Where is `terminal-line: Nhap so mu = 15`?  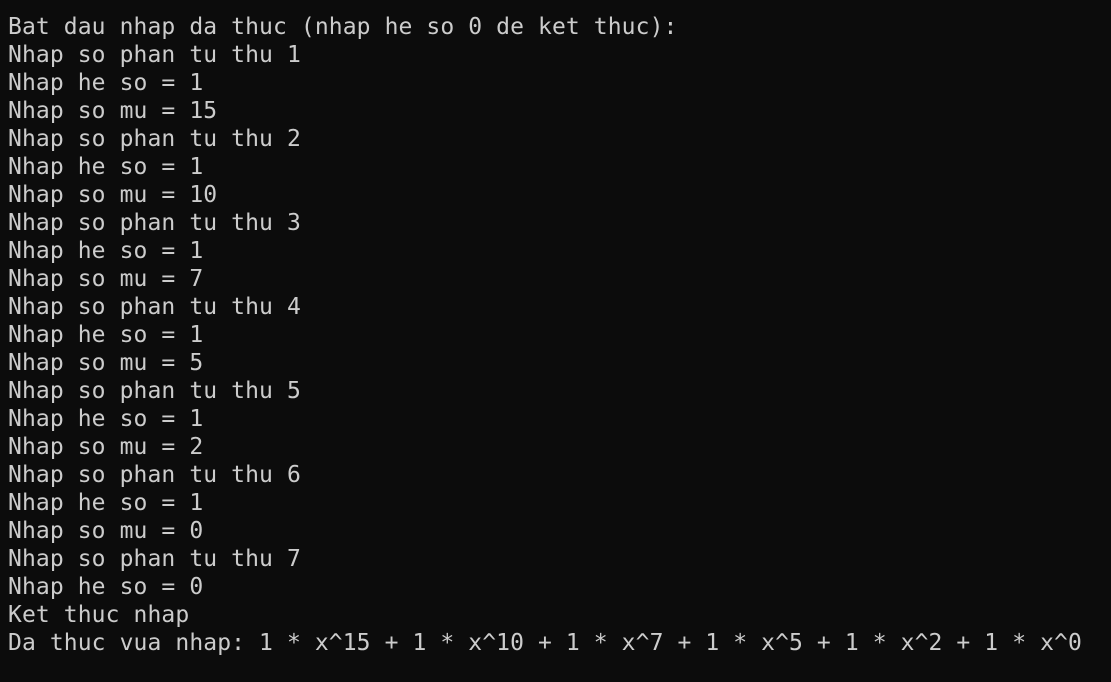 terminal-line: Nhap so mu = 15 is located at coordinates (113, 111).